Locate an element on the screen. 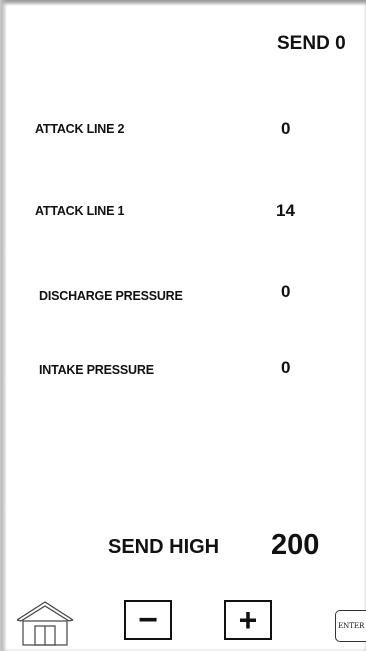 Image resolution: width=366 pixels, height=651 pixels. screen-top-bezel is located at coordinates (183, 3).